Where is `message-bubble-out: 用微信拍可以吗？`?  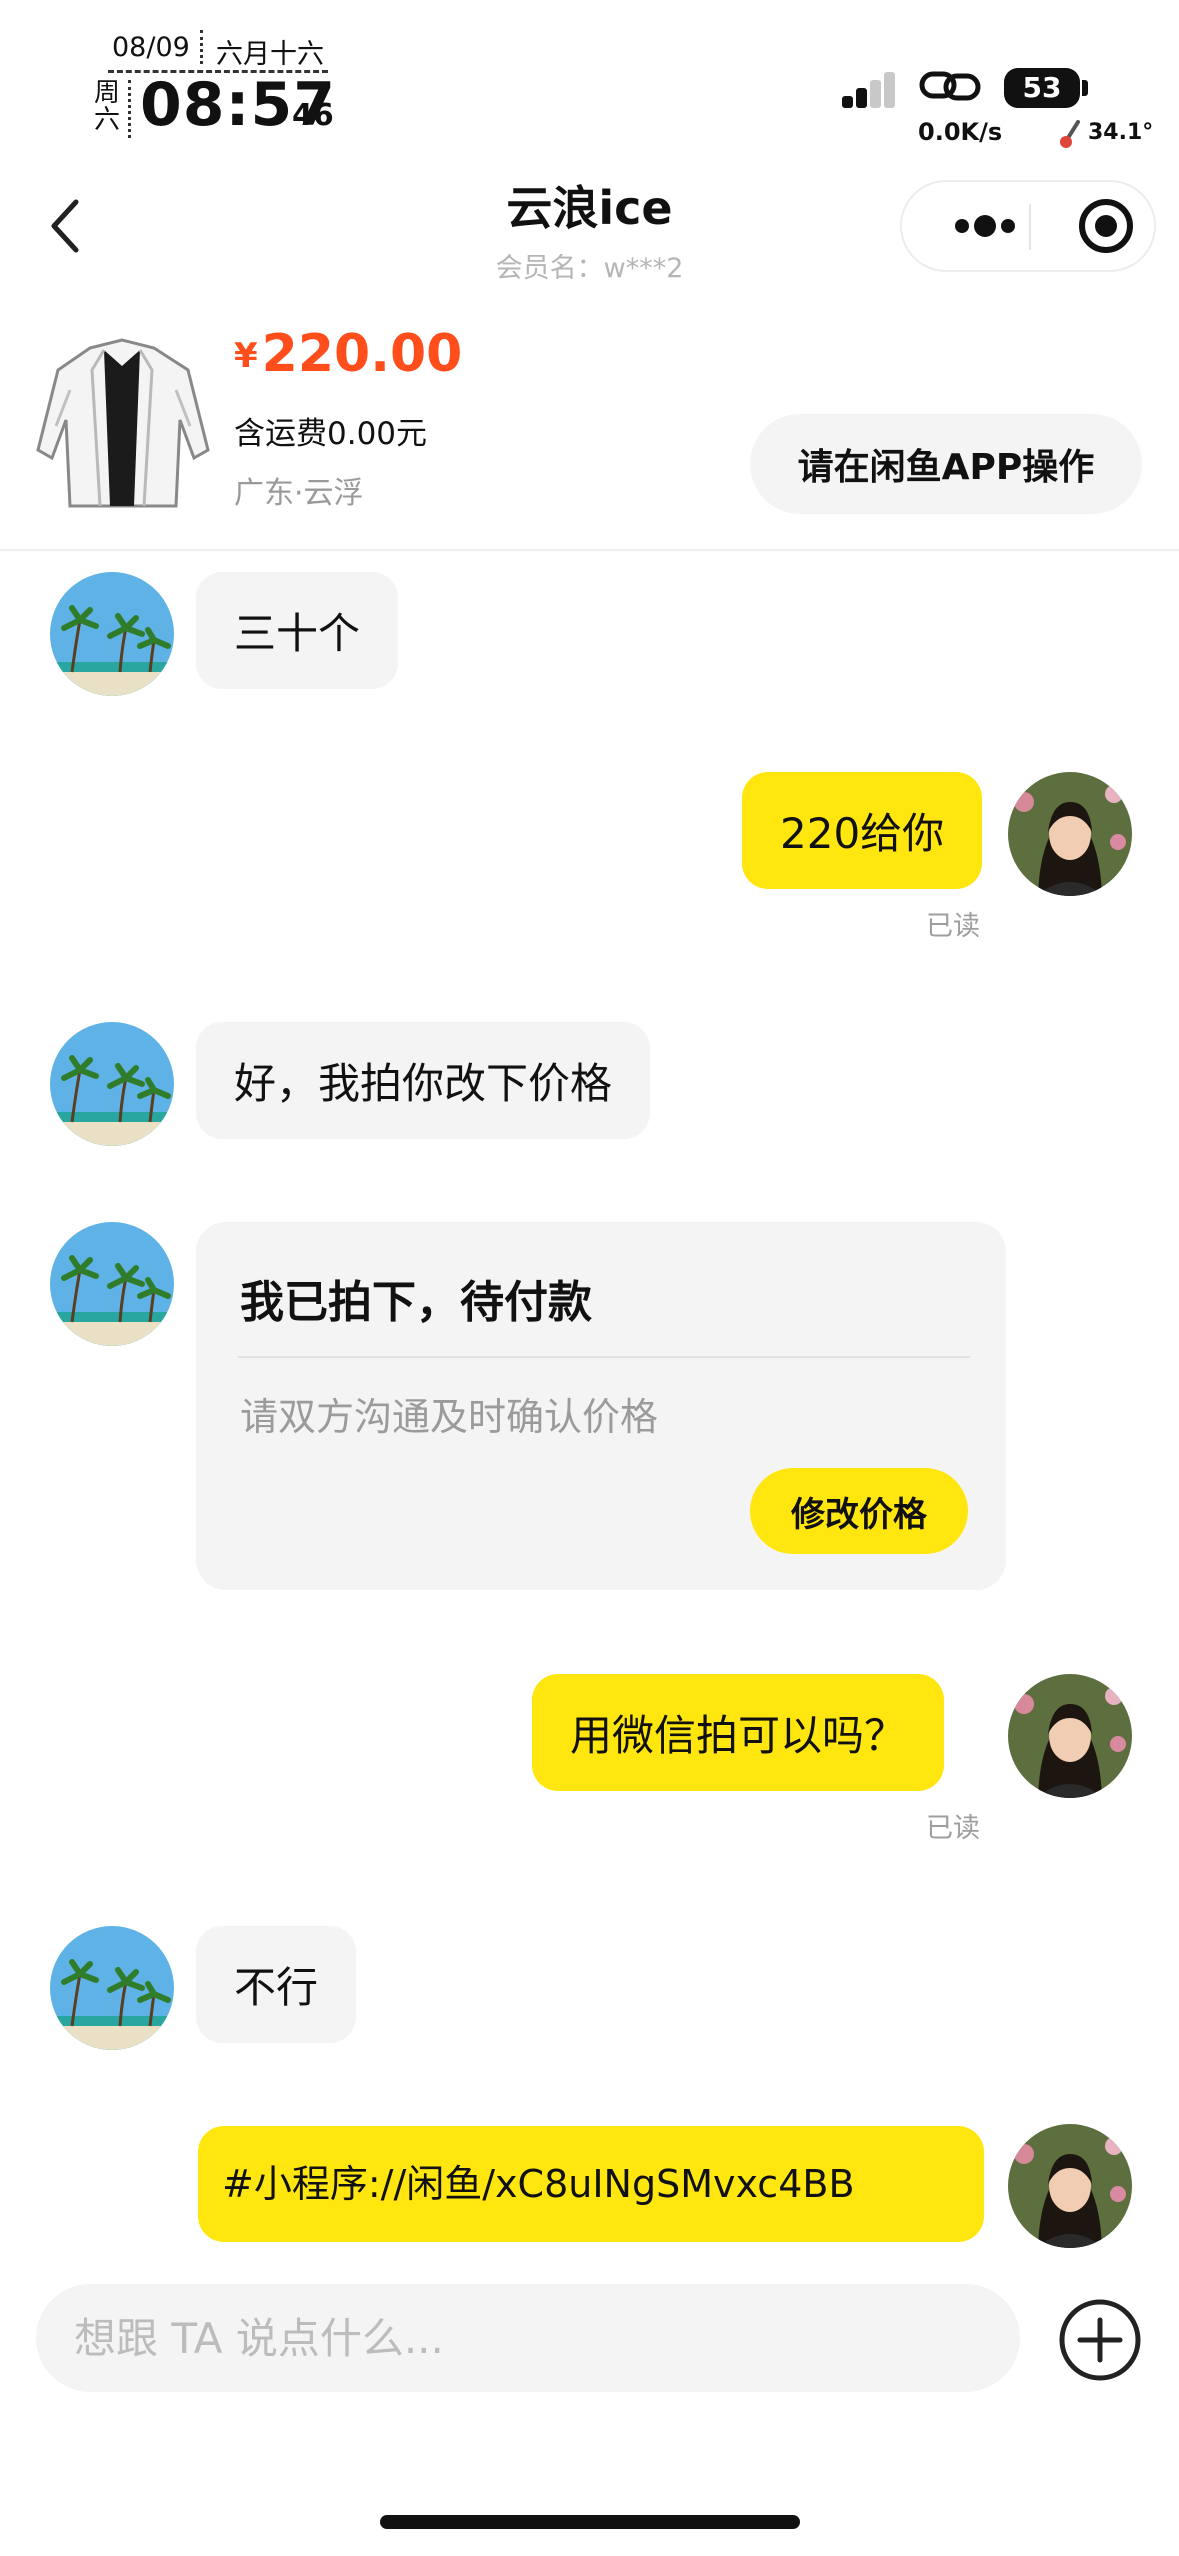
message-bubble-out: 用微信拍可以吗？ is located at coordinates (738, 1732).